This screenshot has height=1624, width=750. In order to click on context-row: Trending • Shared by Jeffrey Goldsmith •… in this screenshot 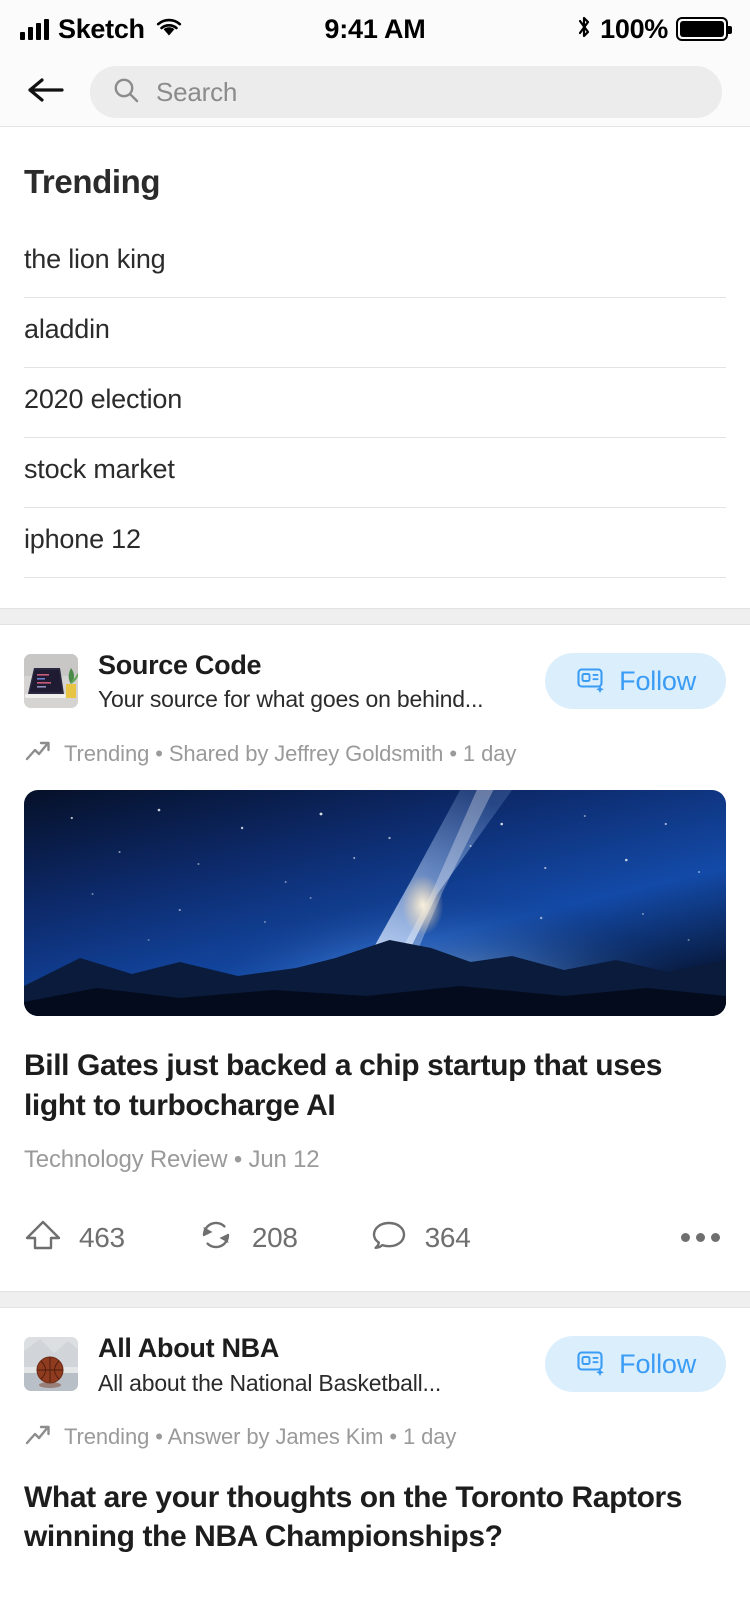, I will do `click(375, 753)`.